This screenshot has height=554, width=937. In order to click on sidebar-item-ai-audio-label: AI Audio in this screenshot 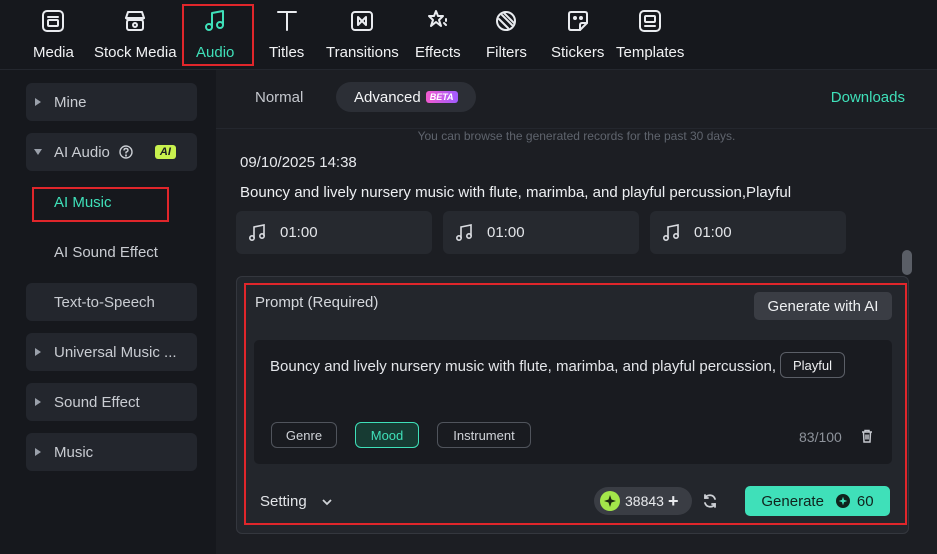, I will do `click(82, 152)`.